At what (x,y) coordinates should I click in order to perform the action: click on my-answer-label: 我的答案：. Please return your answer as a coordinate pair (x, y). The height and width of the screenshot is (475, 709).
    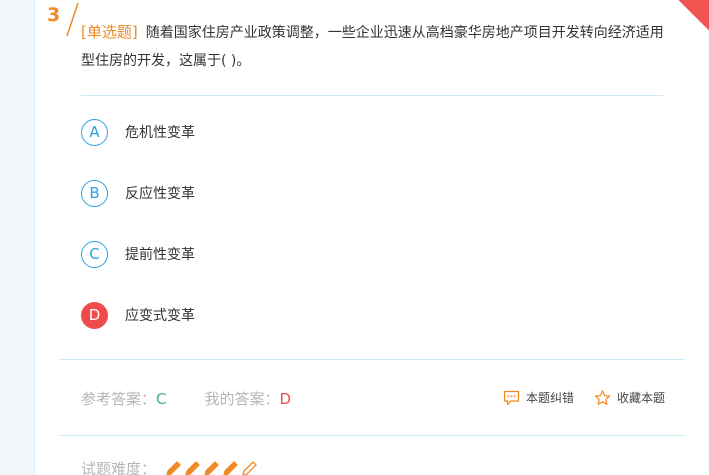
    Looking at the image, I should click on (242, 399).